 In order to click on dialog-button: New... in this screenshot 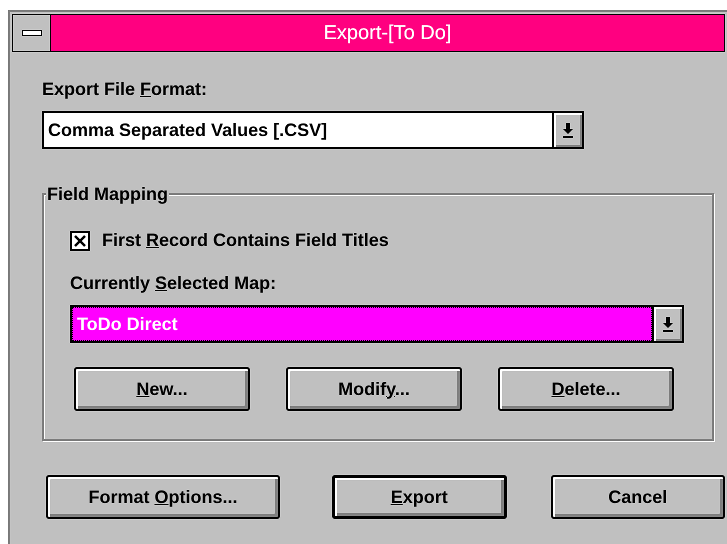, I will do `click(162, 389)`.